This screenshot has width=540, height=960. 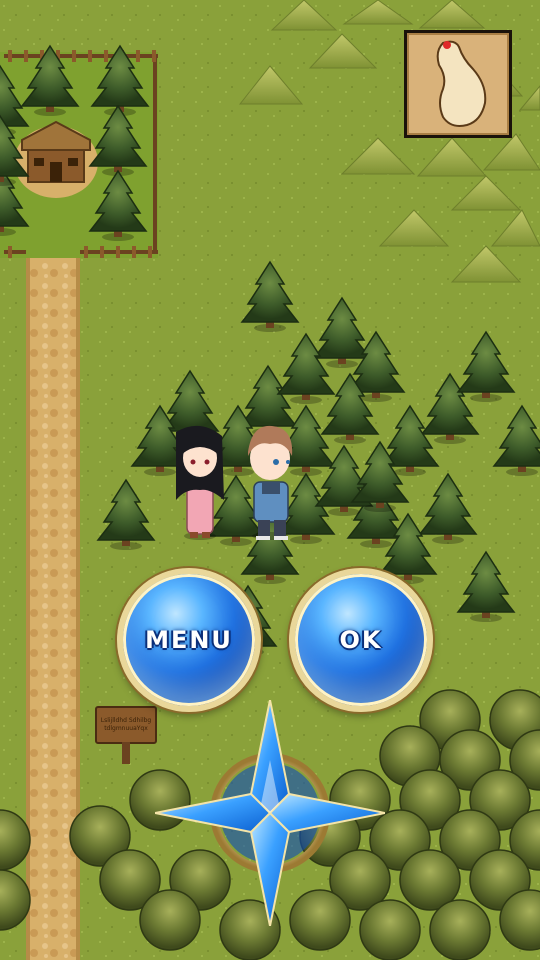 I want to click on ok-button: OK, so click(x=361, y=640).